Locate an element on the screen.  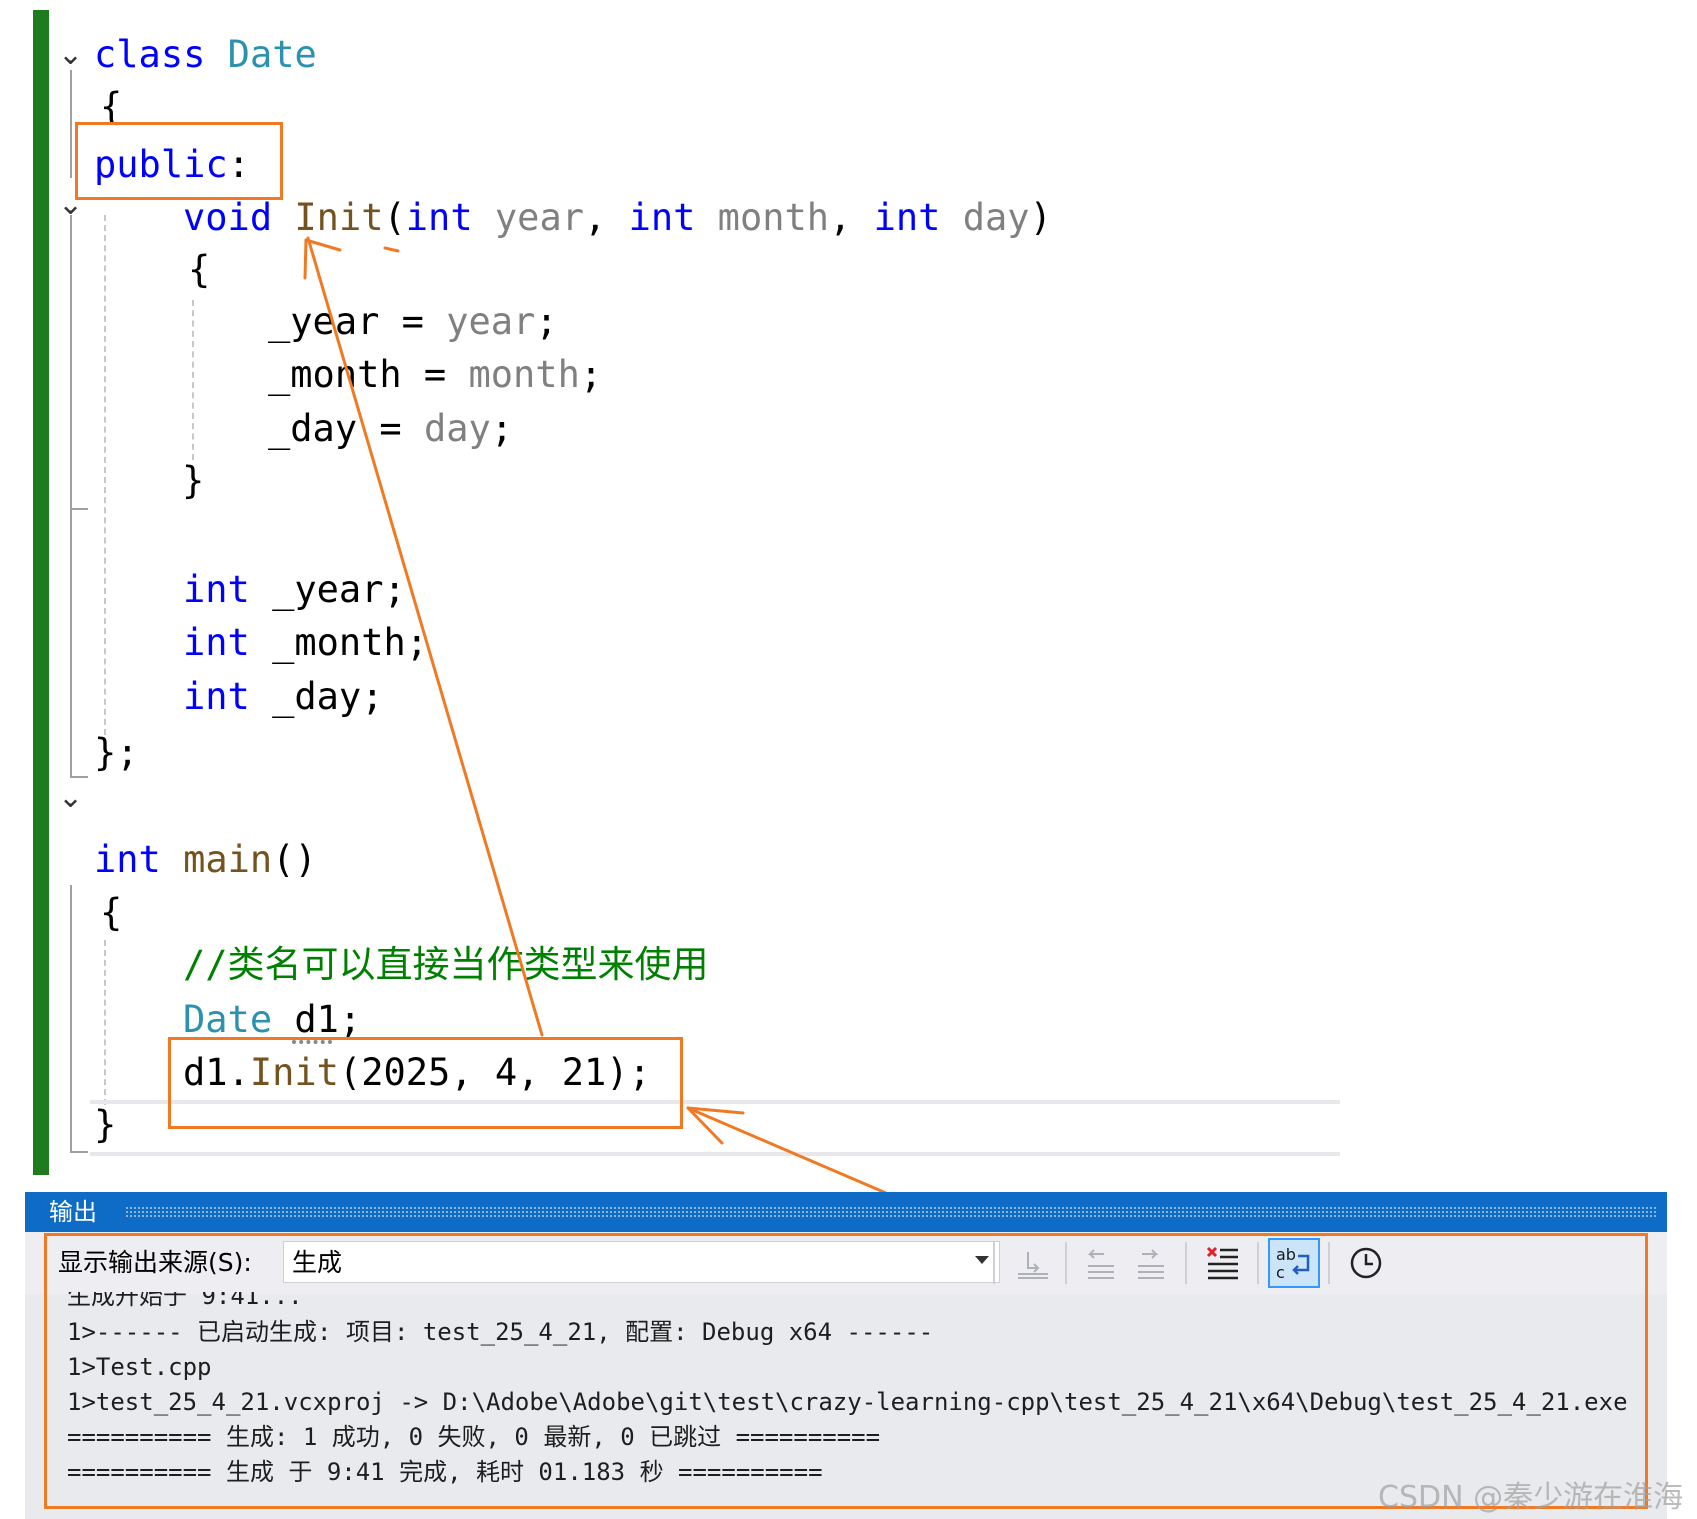
code-line: int _year; is located at coordinates (294, 590).